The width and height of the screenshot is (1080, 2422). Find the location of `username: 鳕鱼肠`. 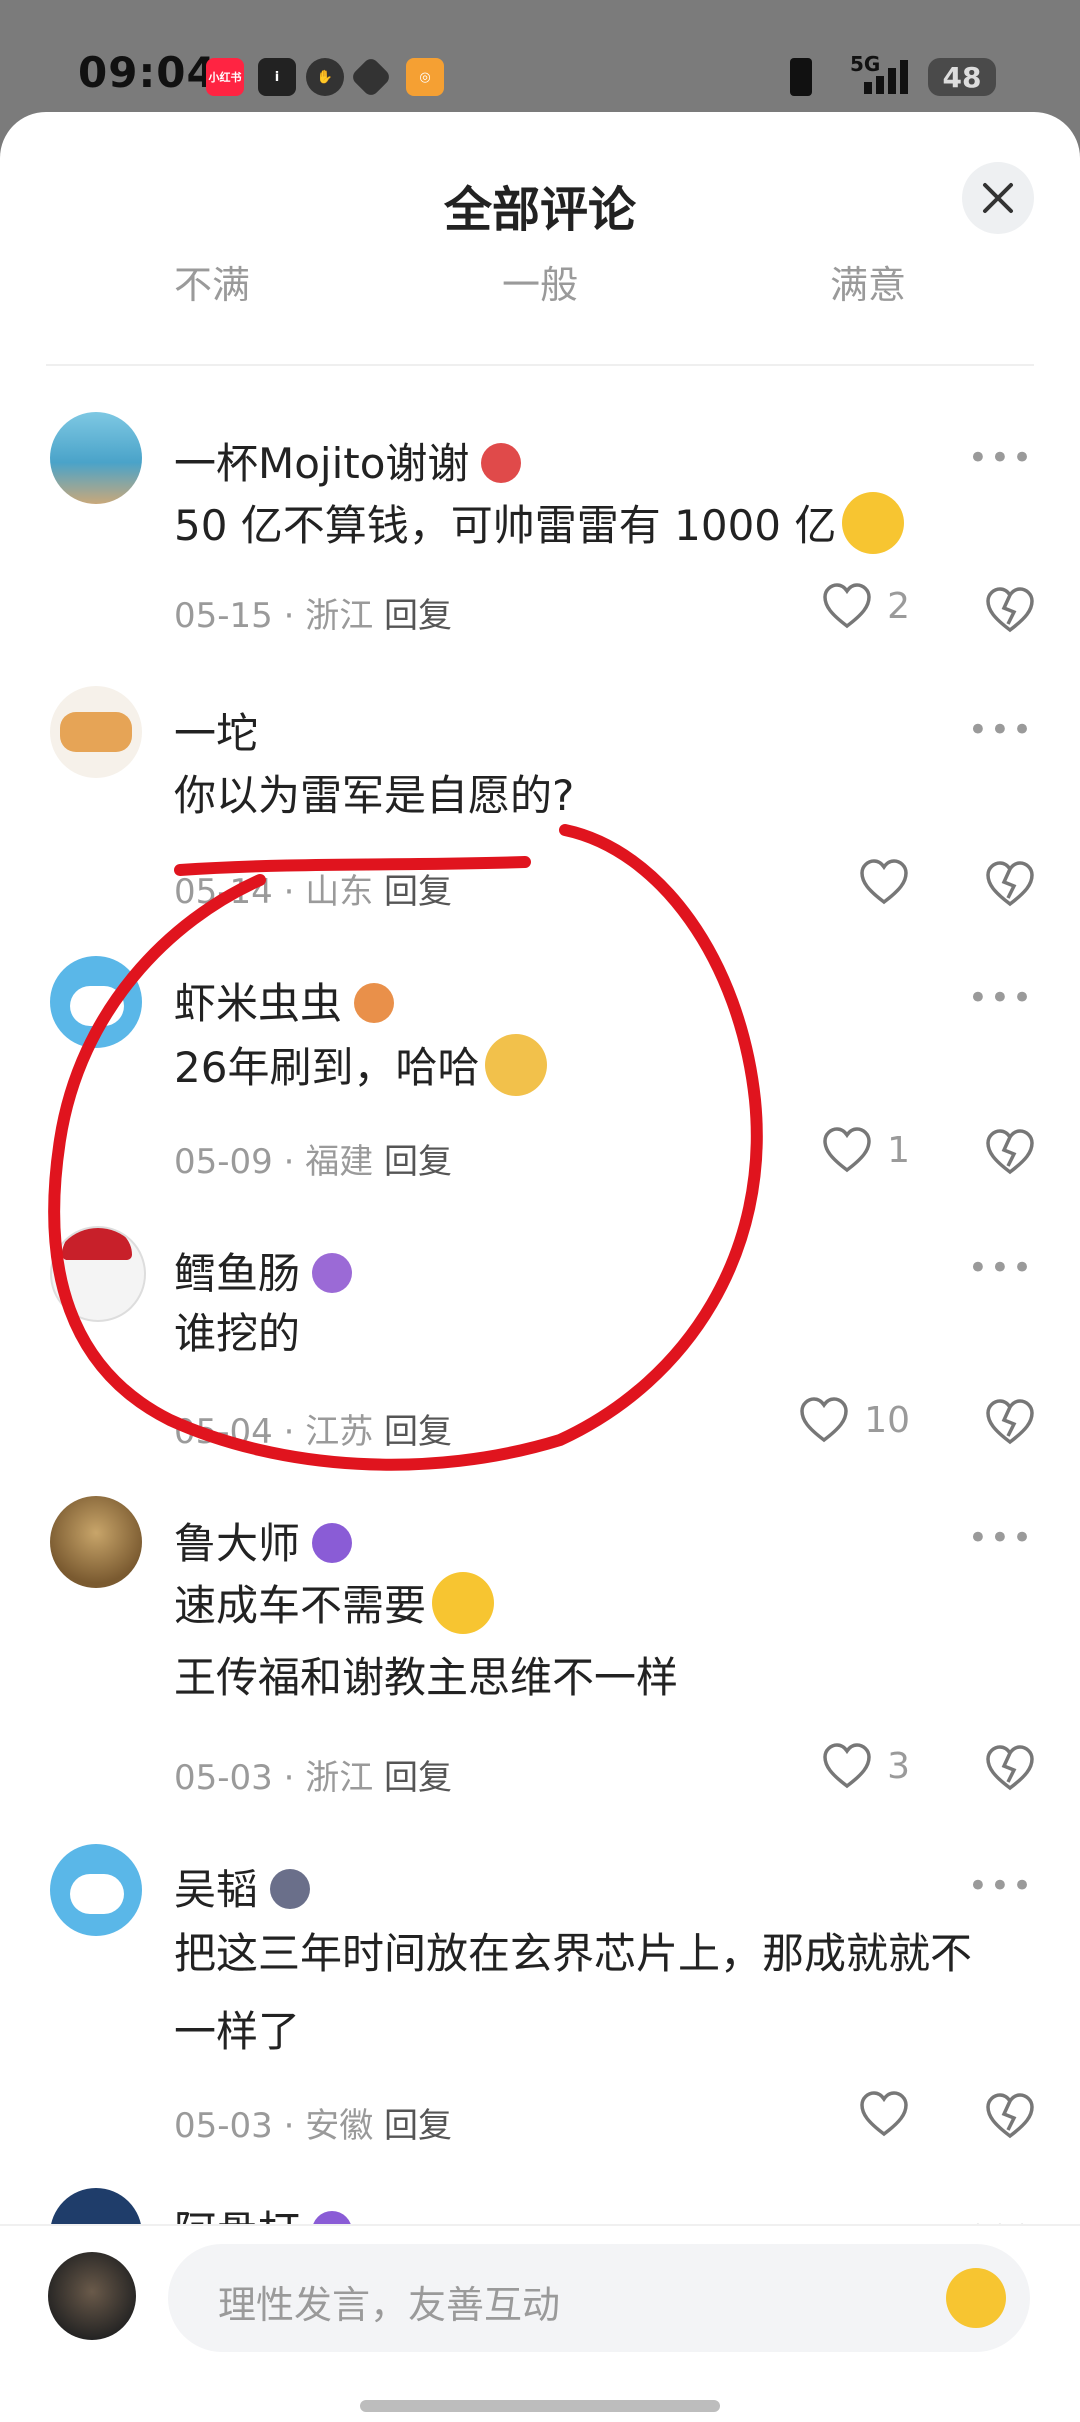

username: 鳕鱼肠 is located at coordinates (263, 1270).